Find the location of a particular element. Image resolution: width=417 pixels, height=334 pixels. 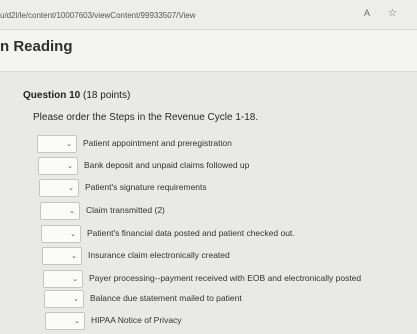

item-label: Claim transmitted (2) is located at coordinates (125, 210).